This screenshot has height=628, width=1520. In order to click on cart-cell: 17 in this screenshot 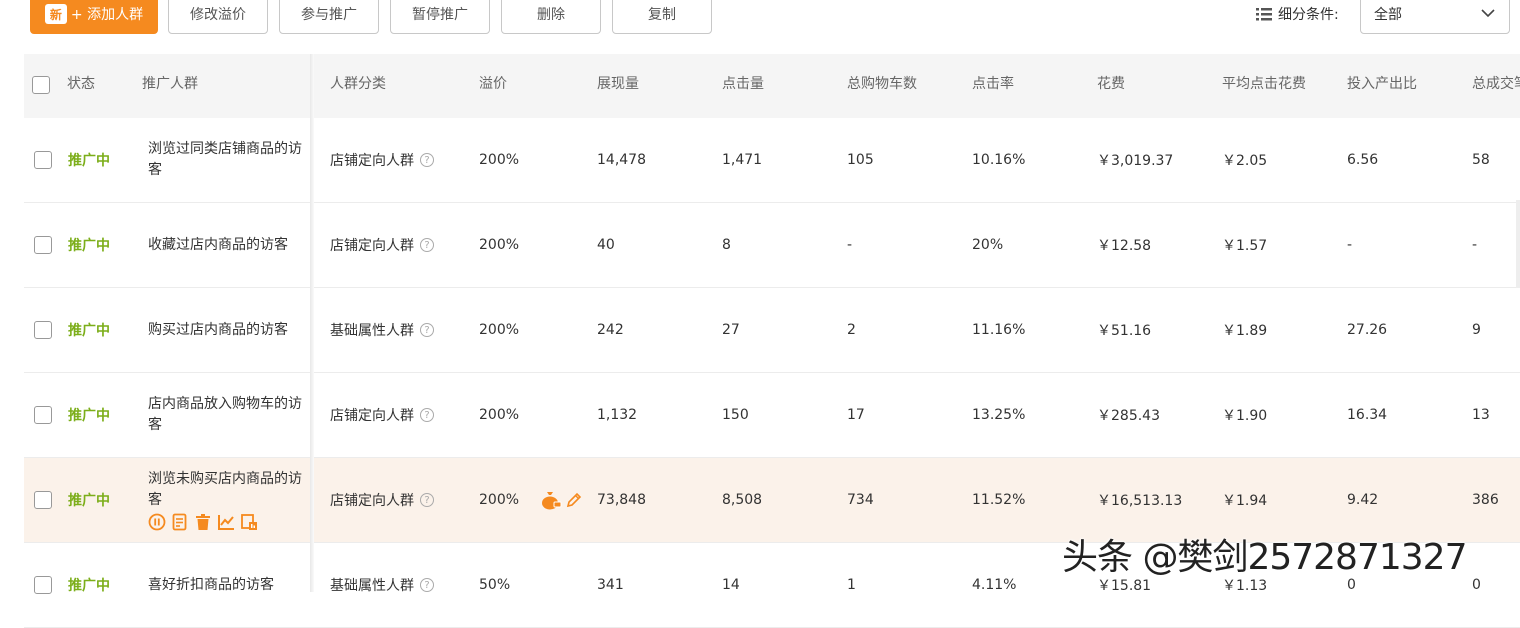, I will do `click(856, 415)`.